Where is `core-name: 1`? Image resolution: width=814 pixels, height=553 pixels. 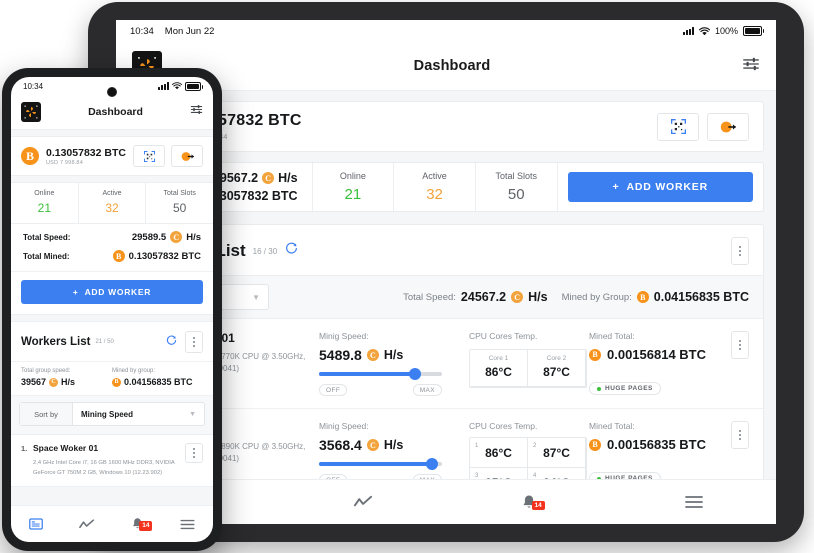 core-name: 1 is located at coordinates (477, 446).